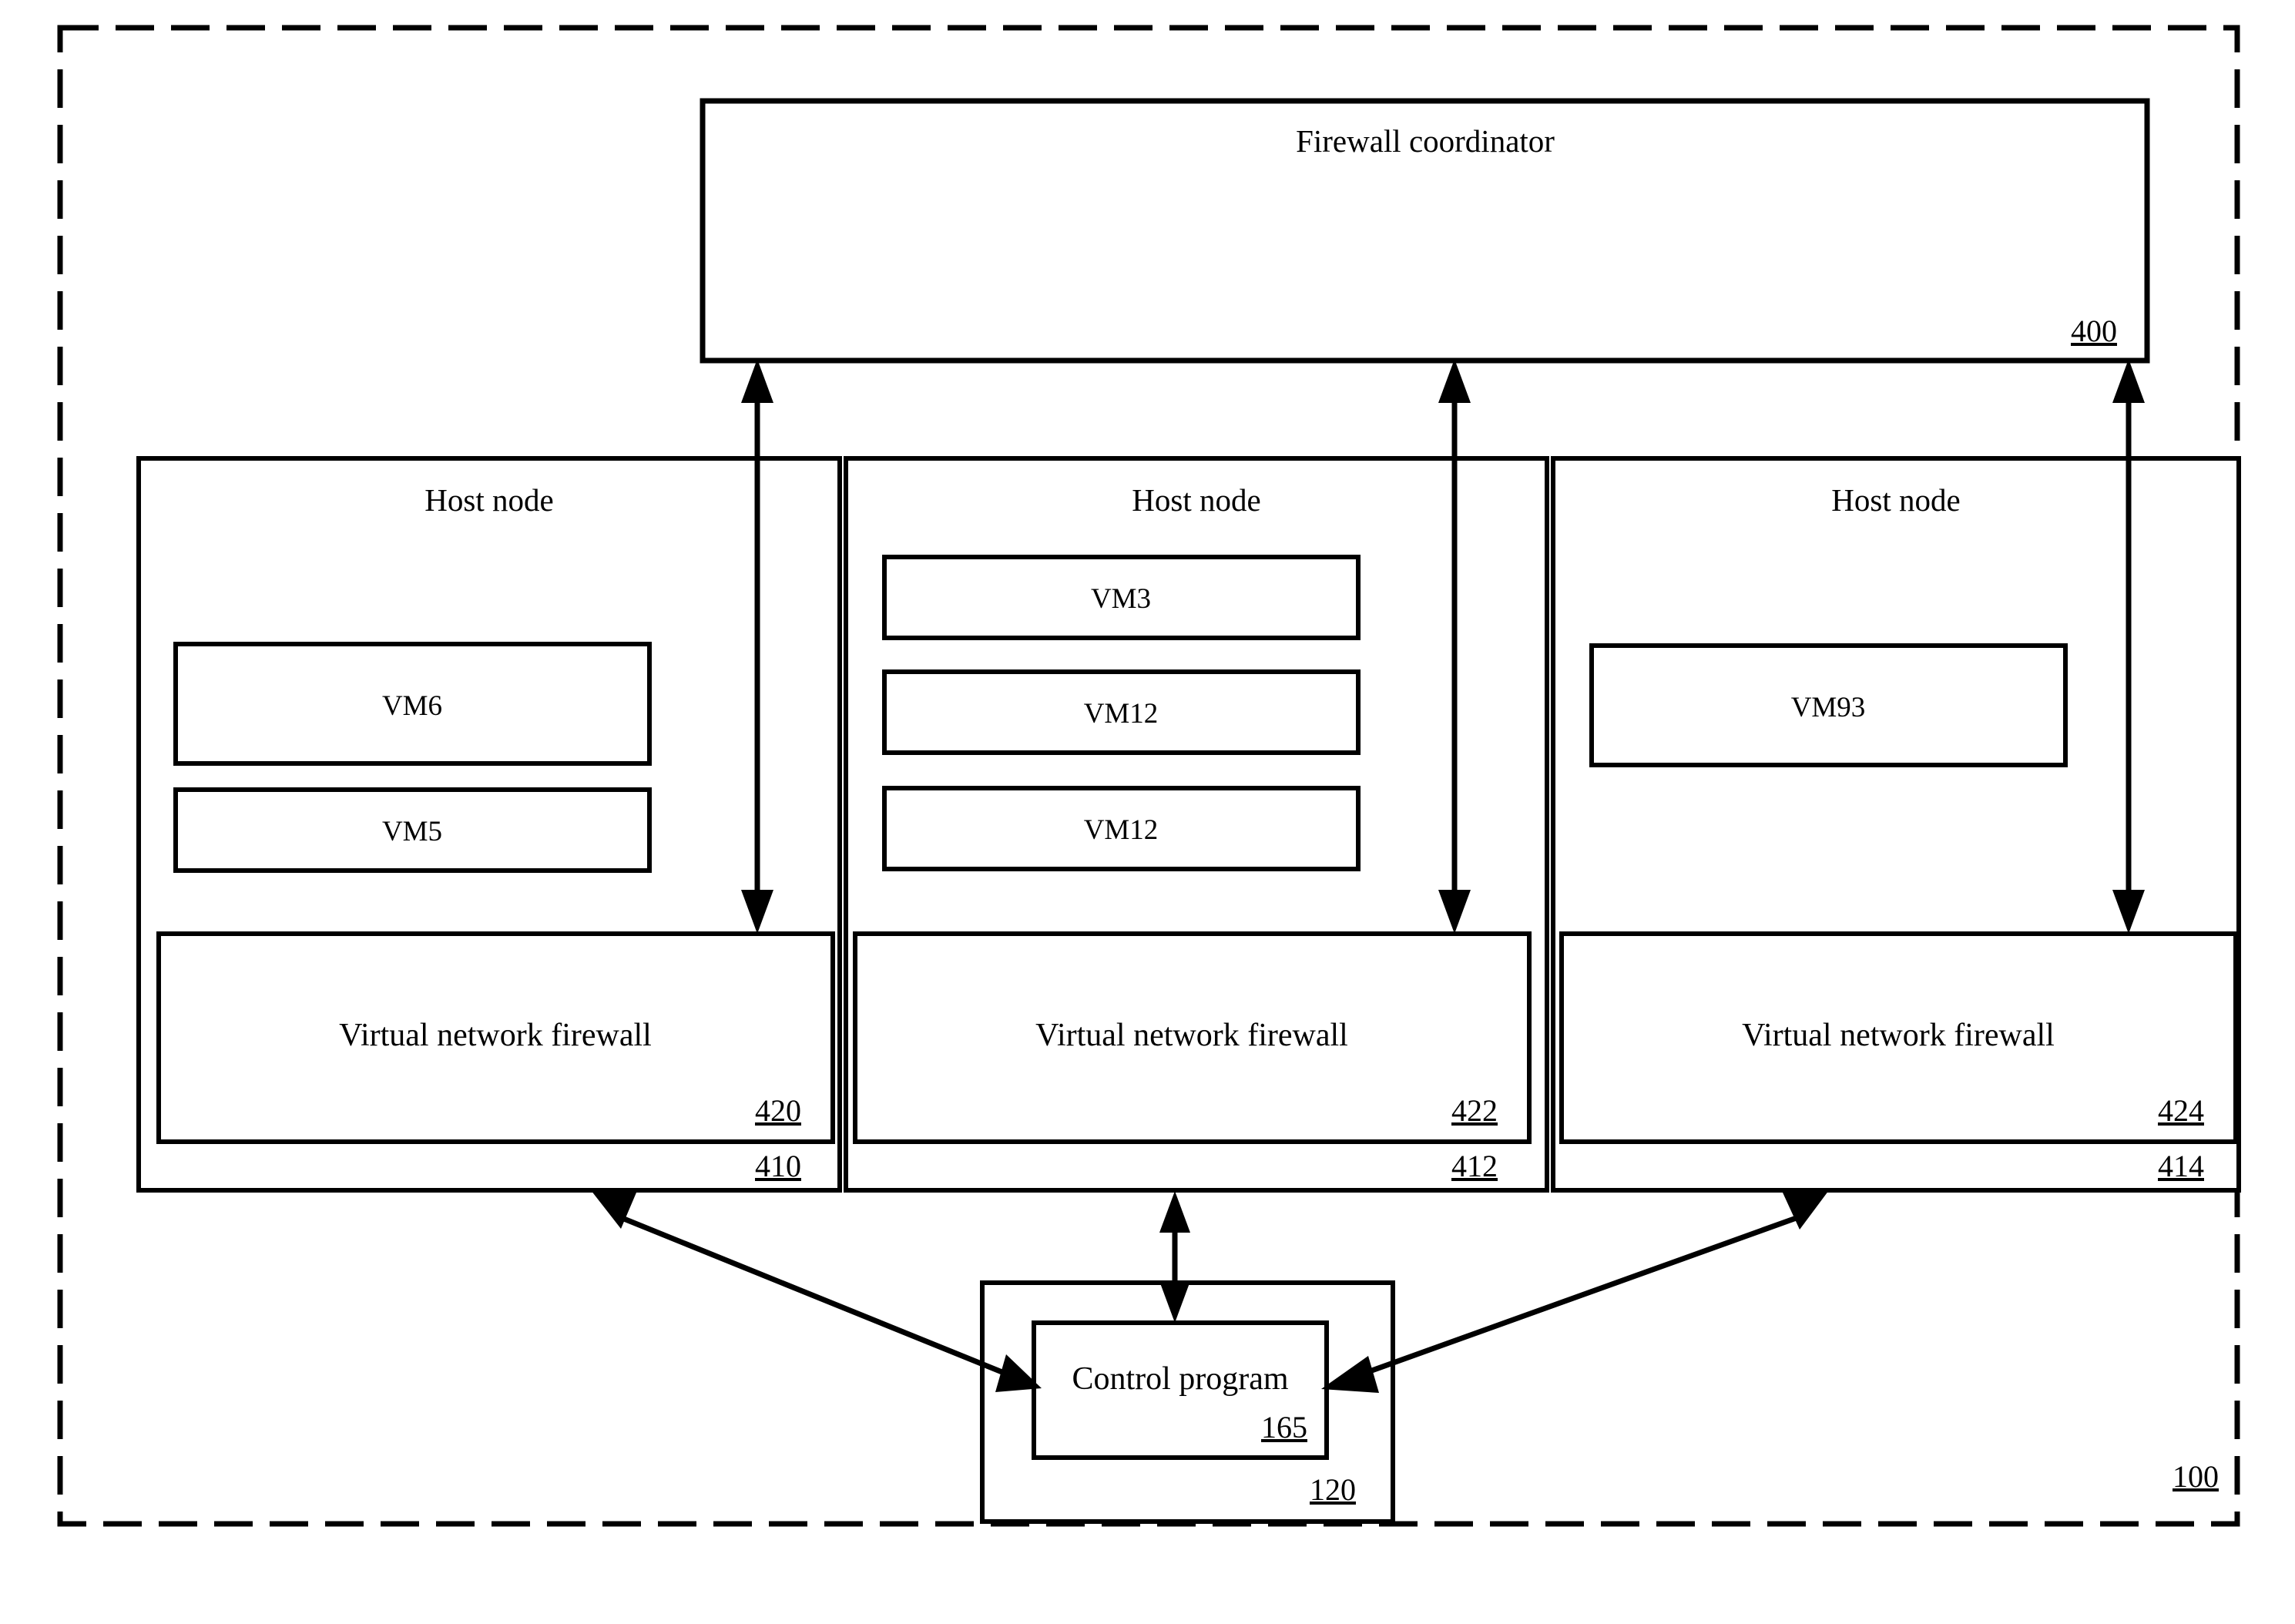 The height and width of the screenshot is (1624, 2295). What do you see at coordinates (2181, 1110) in the screenshot?
I see `virtual-network-firewall-ref: 424` at bounding box center [2181, 1110].